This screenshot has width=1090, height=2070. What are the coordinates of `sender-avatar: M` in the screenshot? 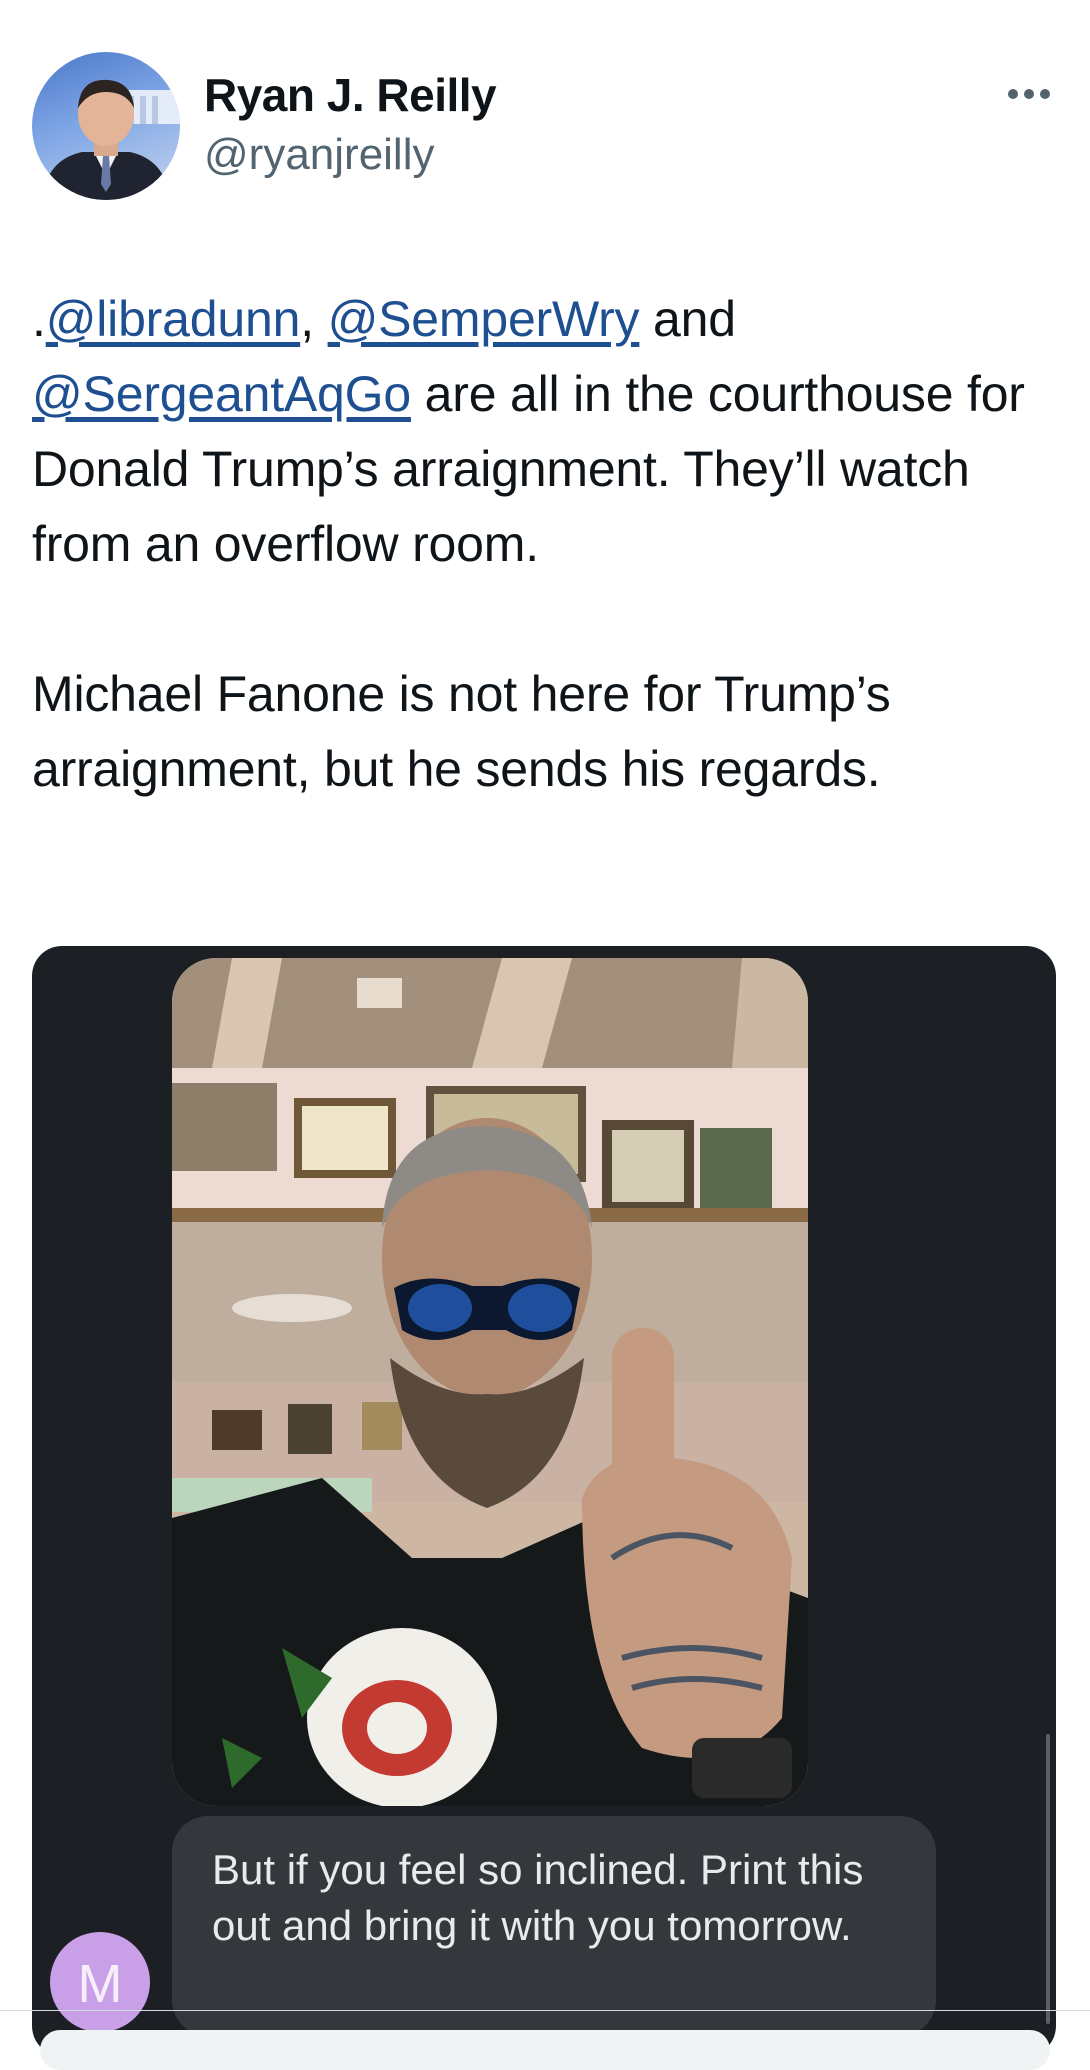 It's located at (100, 1982).